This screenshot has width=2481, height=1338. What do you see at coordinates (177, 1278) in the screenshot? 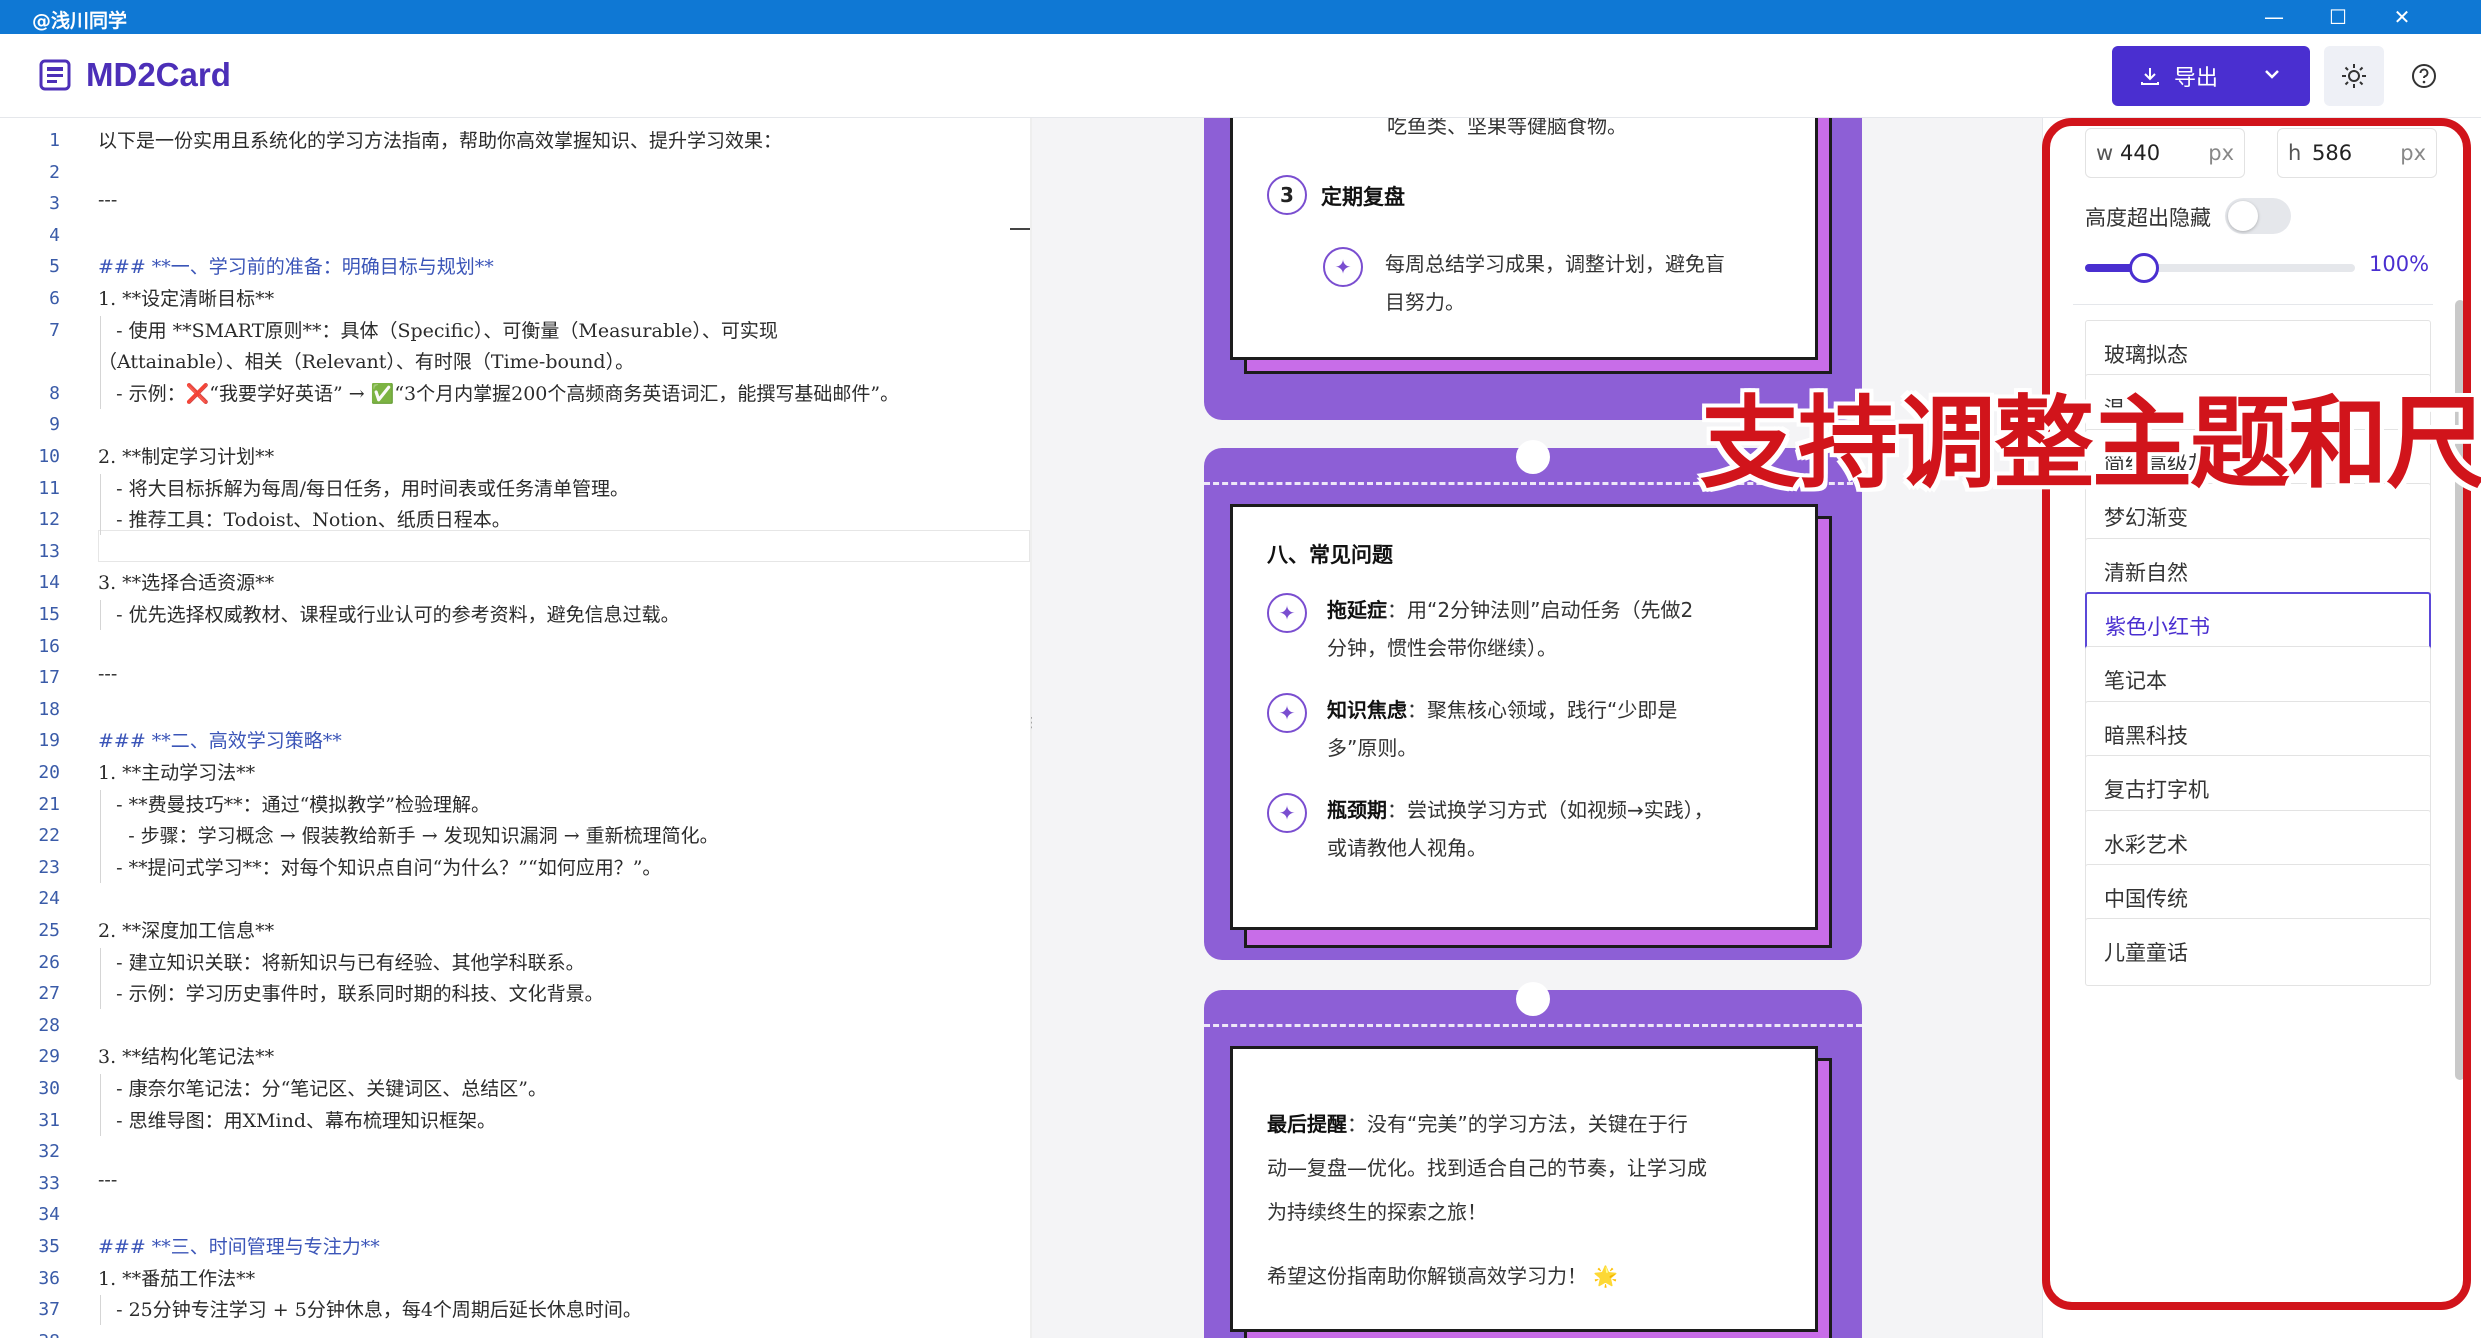
I see `code-line: 1. **番茄工作法**` at bounding box center [177, 1278].